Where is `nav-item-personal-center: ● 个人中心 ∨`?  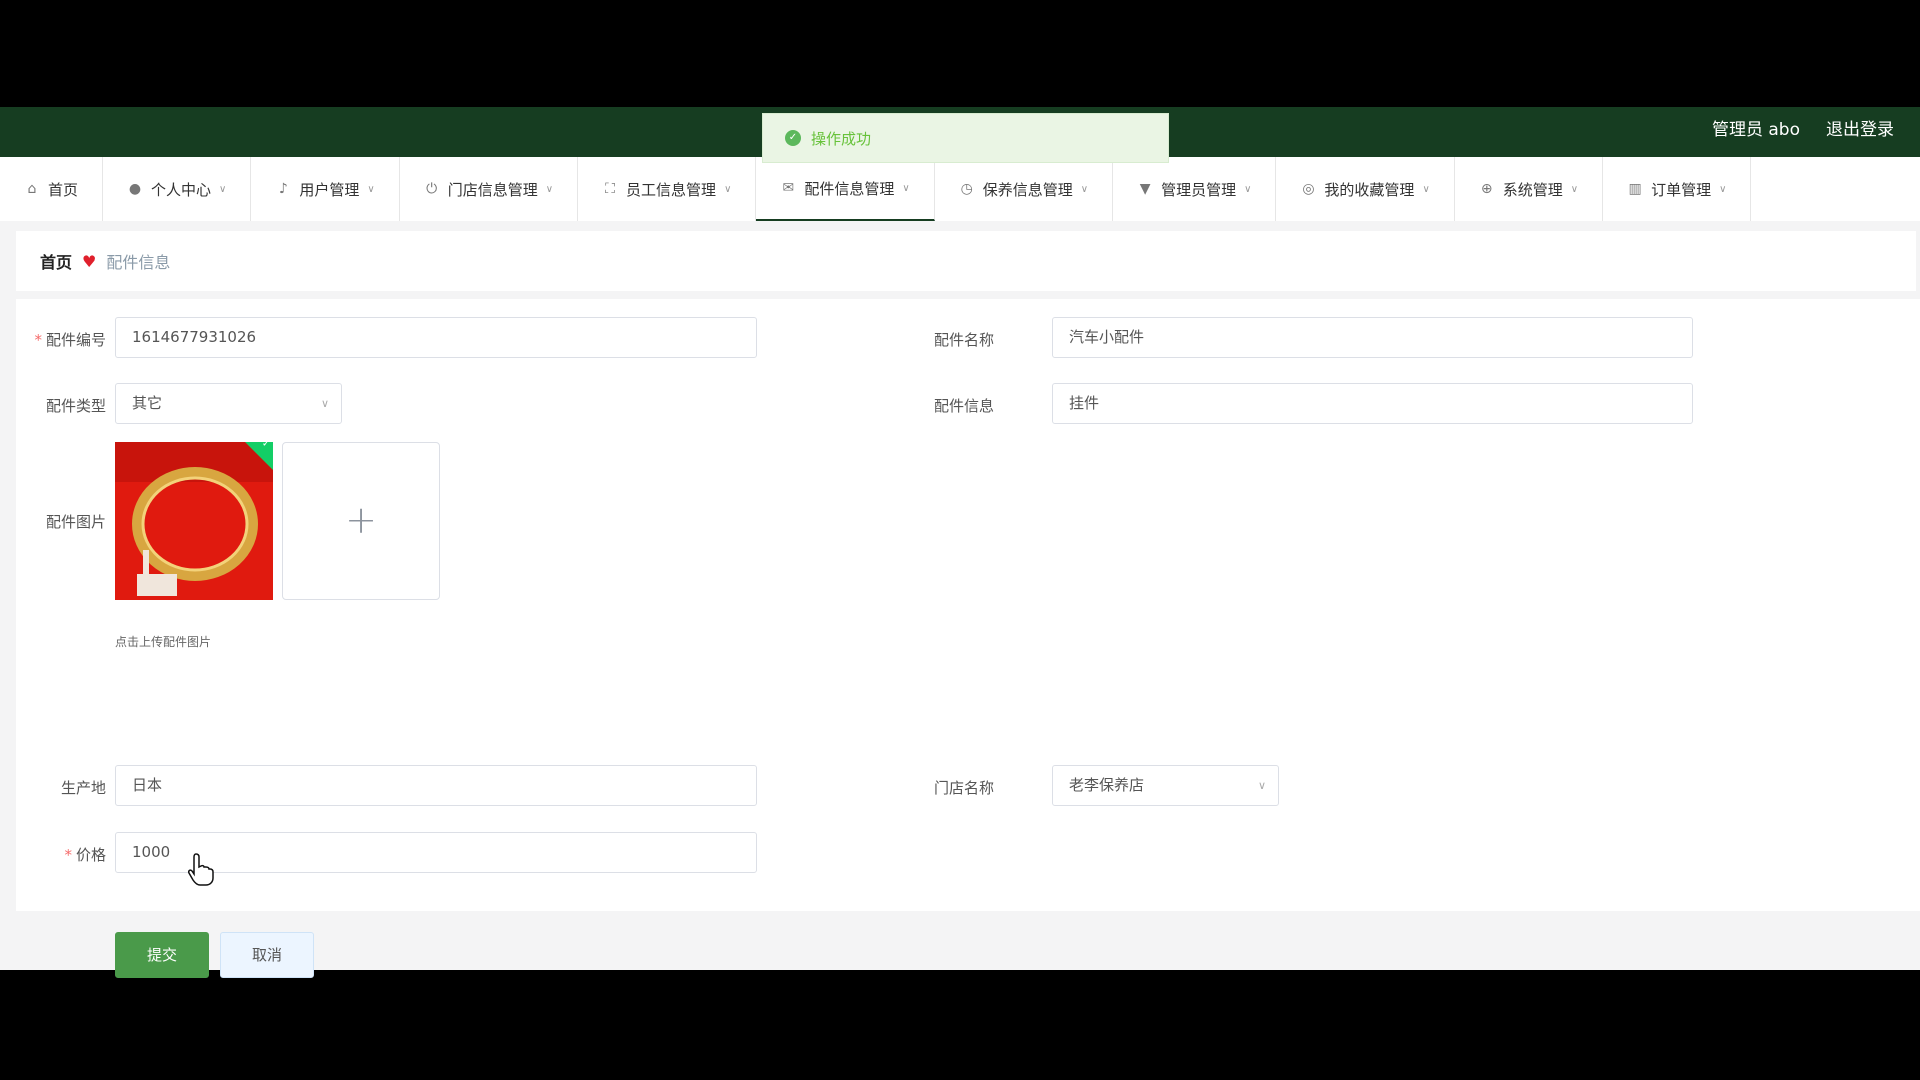
nav-item-personal-center: ● 个人中心 ∨ is located at coordinates (177, 189).